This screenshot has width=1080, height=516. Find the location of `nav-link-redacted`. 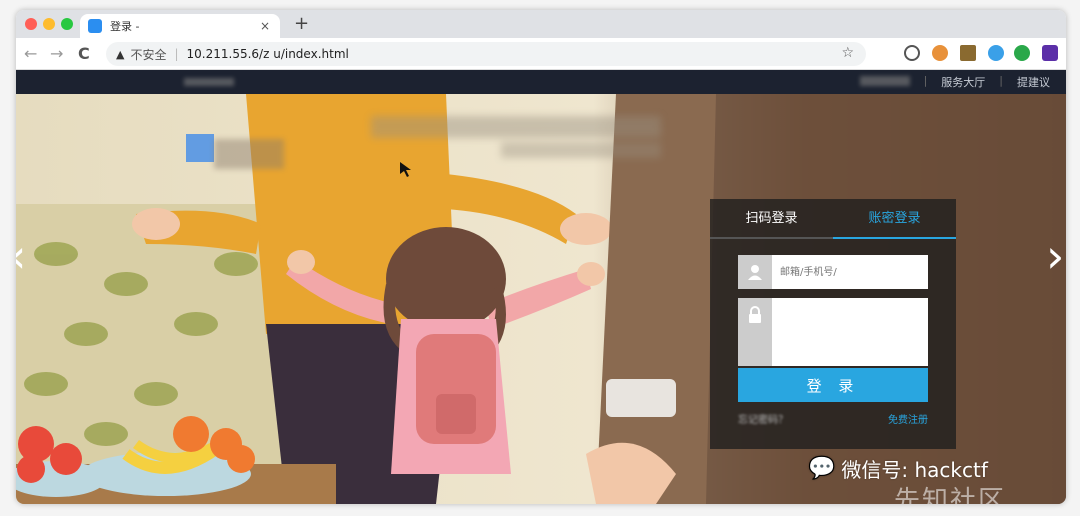

nav-link-redacted is located at coordinates (884, 81).